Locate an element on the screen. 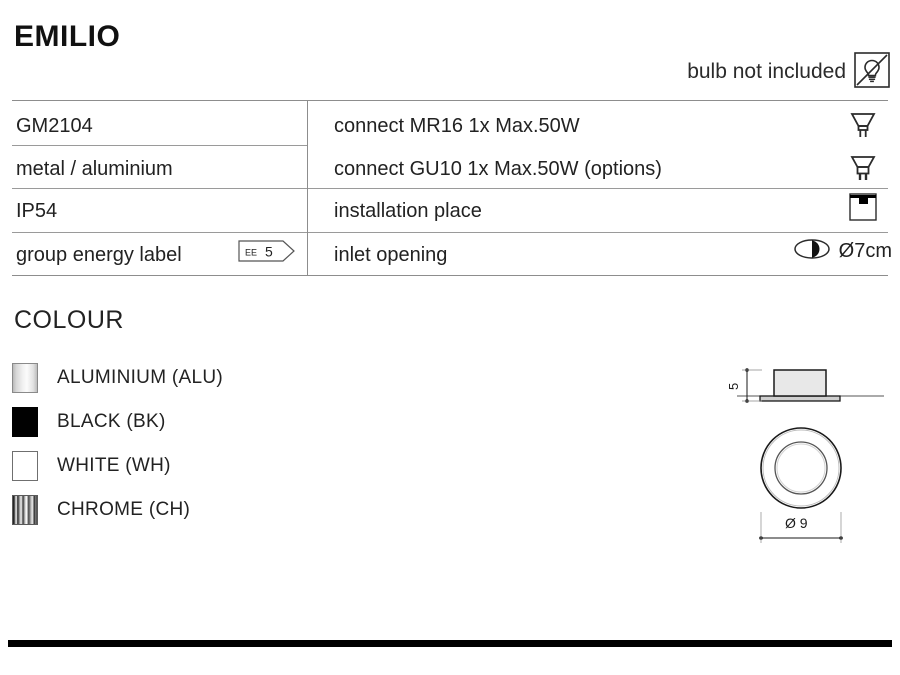  diameter-dimension-label: Ø 9 is located at coordinates (796, 523).